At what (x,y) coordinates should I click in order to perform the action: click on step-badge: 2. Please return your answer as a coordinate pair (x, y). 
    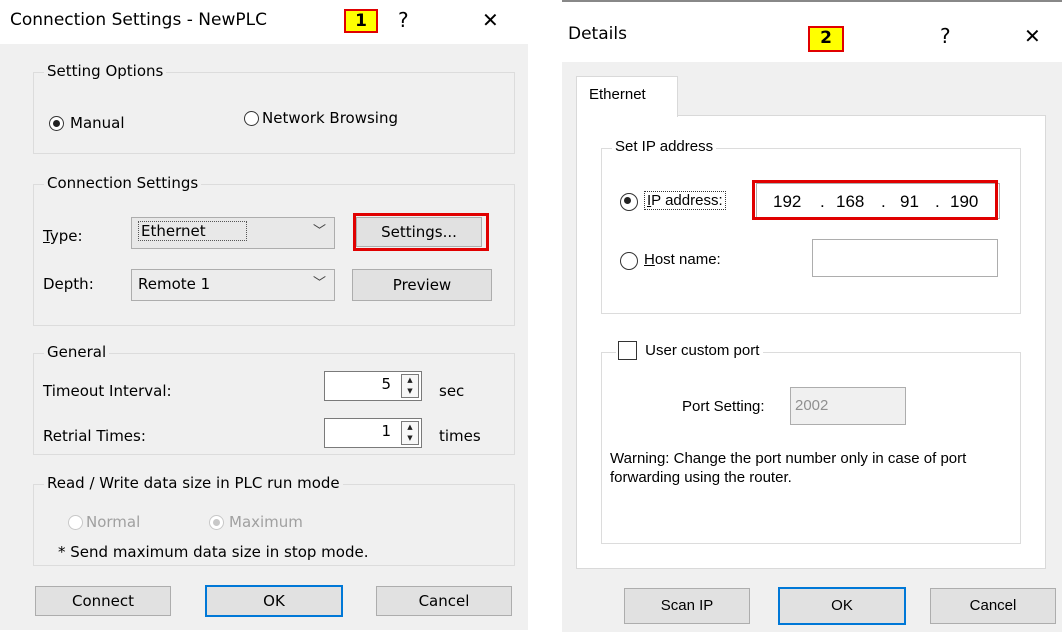
    Looking at the image, I should click on (826, 39).